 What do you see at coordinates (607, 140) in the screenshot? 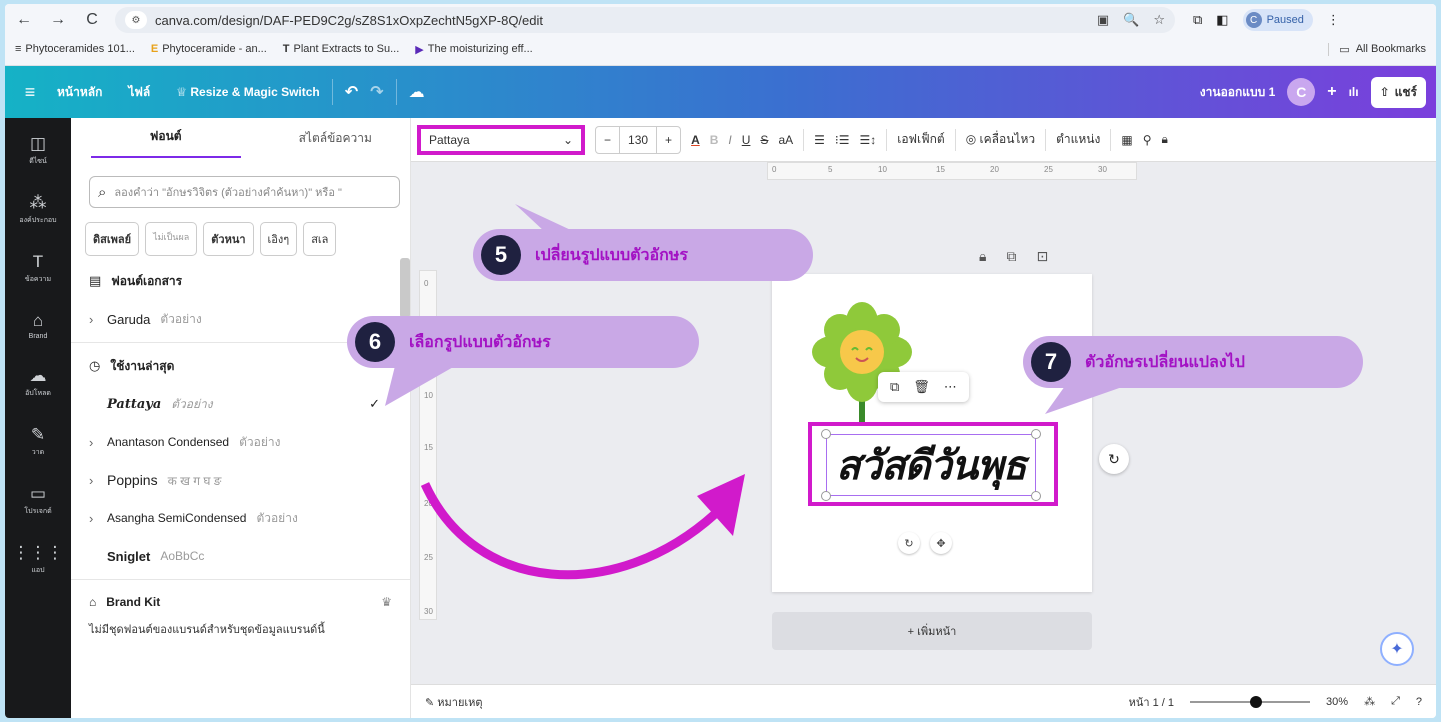
I see `decrease-size-button: −` at bounding box center [607, 140].